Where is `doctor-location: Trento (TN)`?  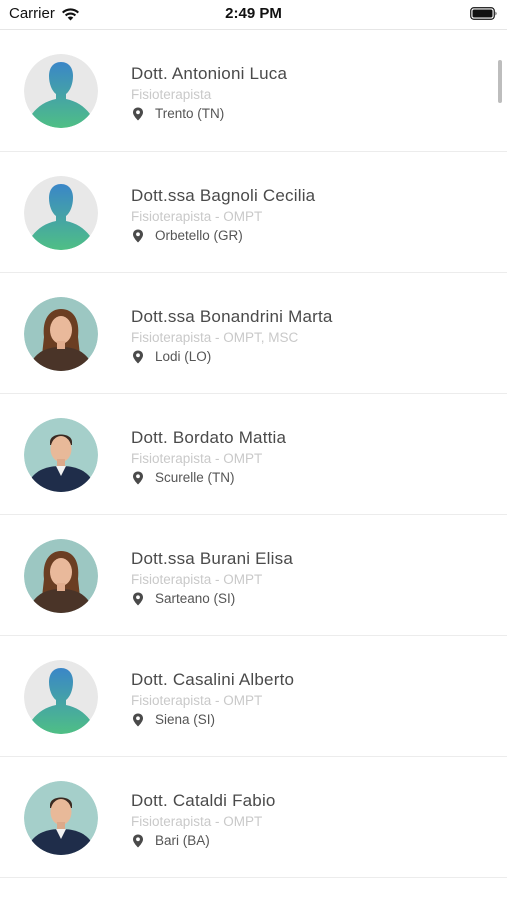 doctor-location: Trento (TN) is located at coordinates (177, 113).